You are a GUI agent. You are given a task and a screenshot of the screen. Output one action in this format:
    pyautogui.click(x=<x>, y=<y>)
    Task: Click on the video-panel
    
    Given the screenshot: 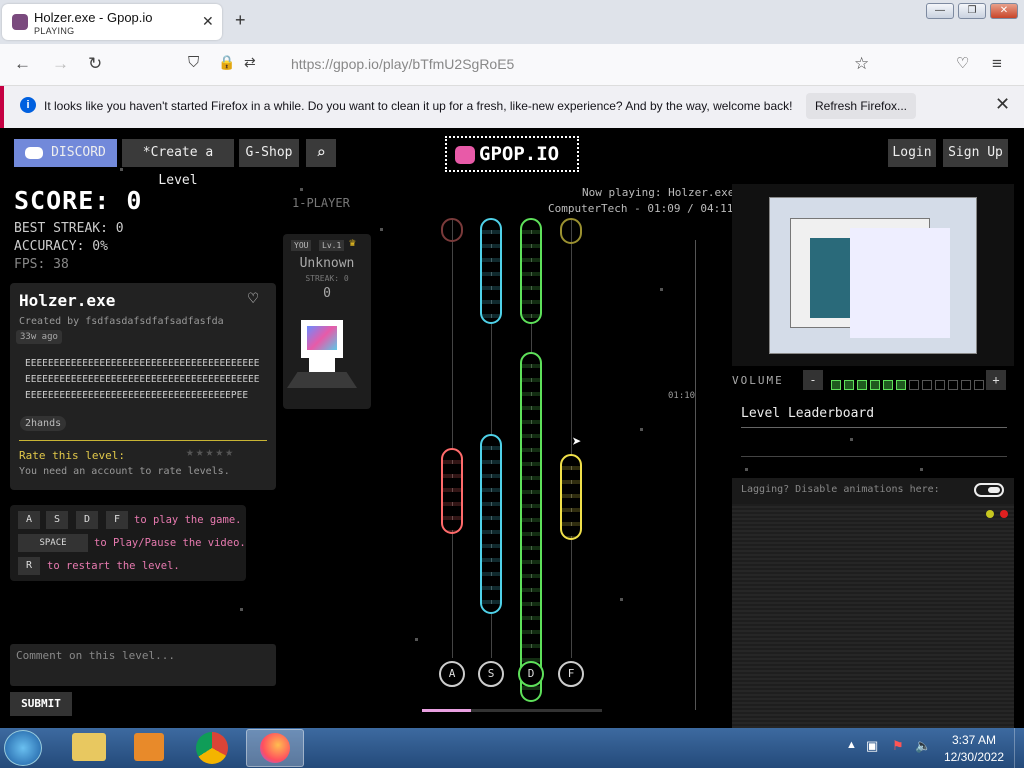 What is the action you would take?
    pyautogui.click(x=873, y=275)
    